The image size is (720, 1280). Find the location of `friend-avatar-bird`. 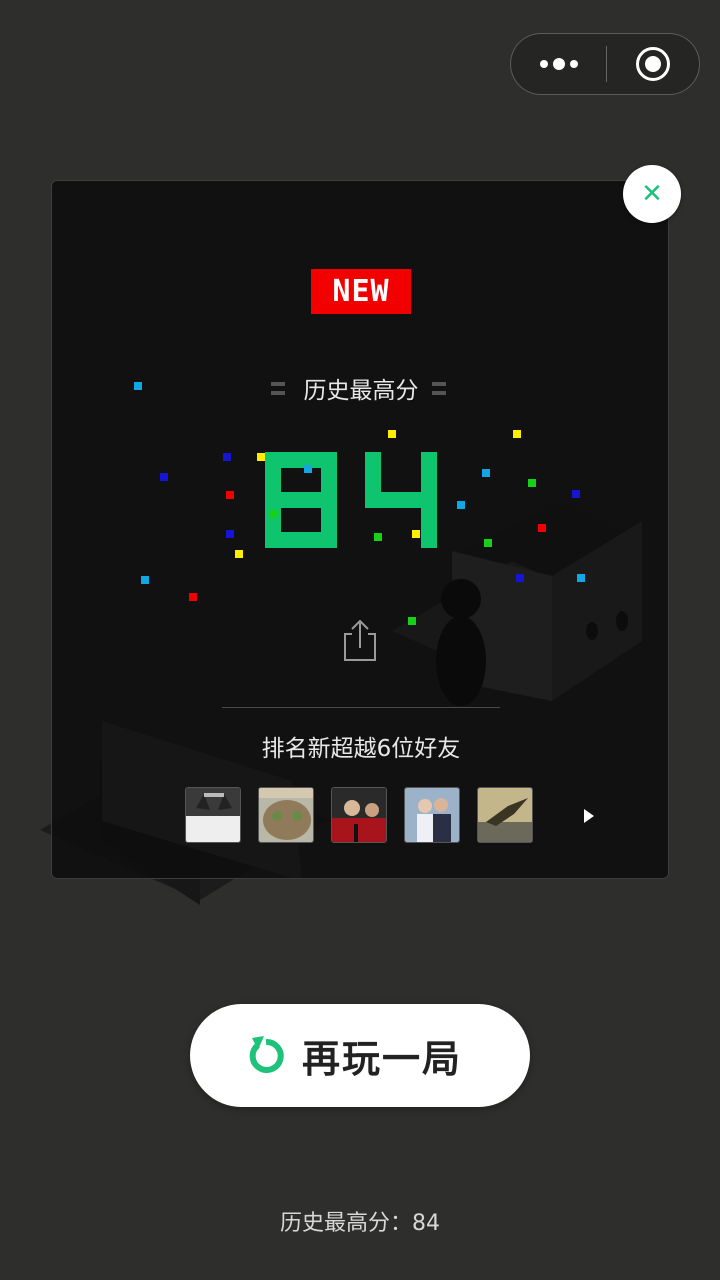

friend-avatar-bird is located at coordinates (505, 815).